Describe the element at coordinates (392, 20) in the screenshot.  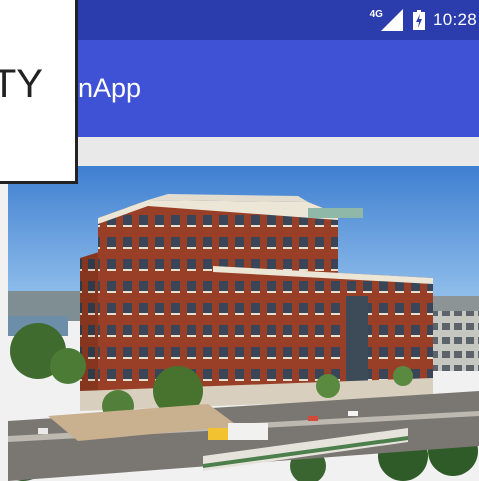
I see `signal-bars-icon` at that location.